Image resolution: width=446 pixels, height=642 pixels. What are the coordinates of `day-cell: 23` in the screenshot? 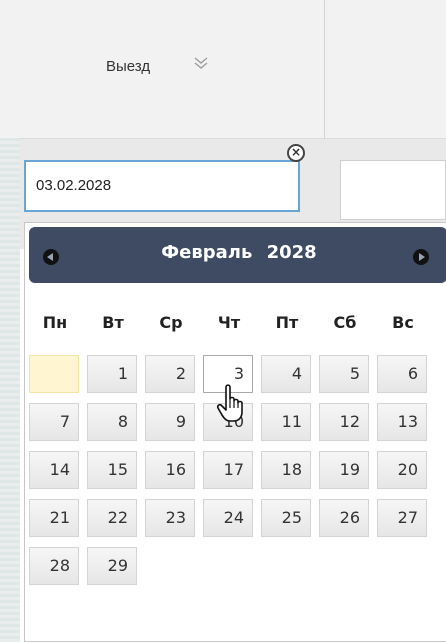 It's located at (170, 518).